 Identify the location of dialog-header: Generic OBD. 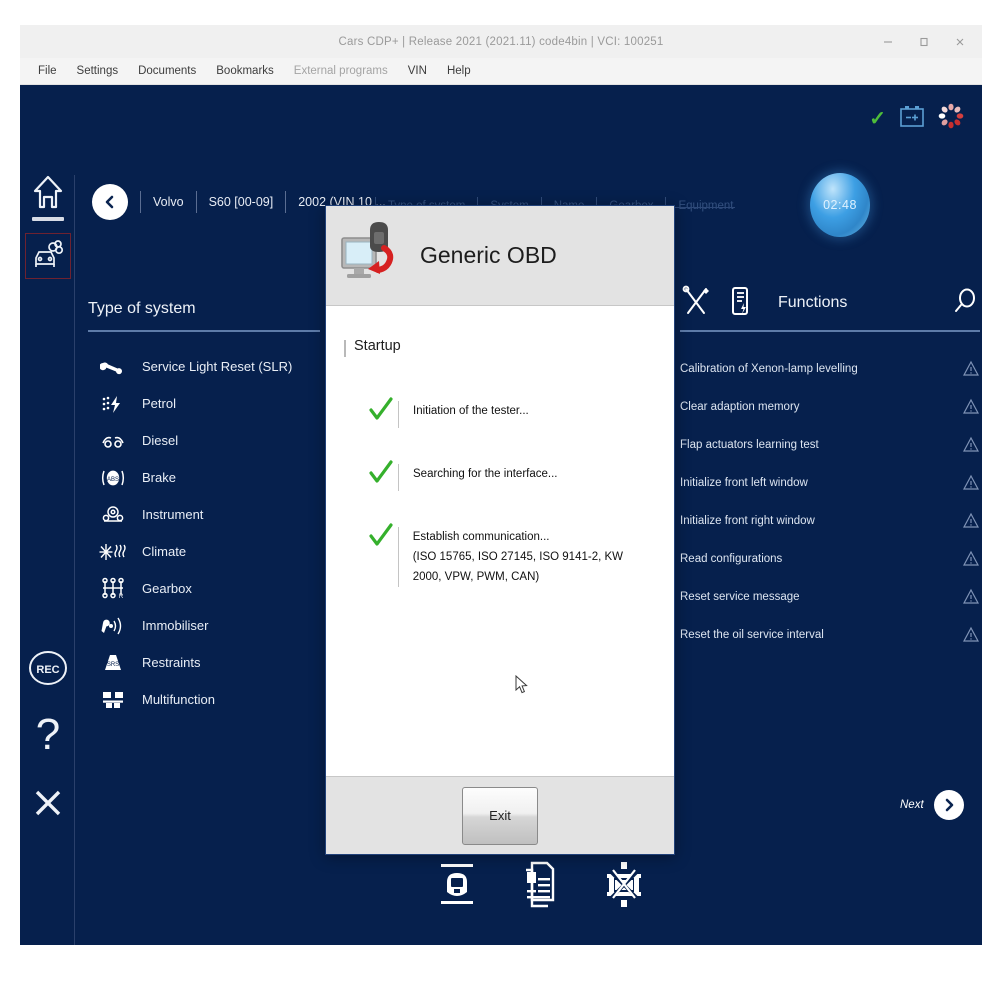
(500, 256).